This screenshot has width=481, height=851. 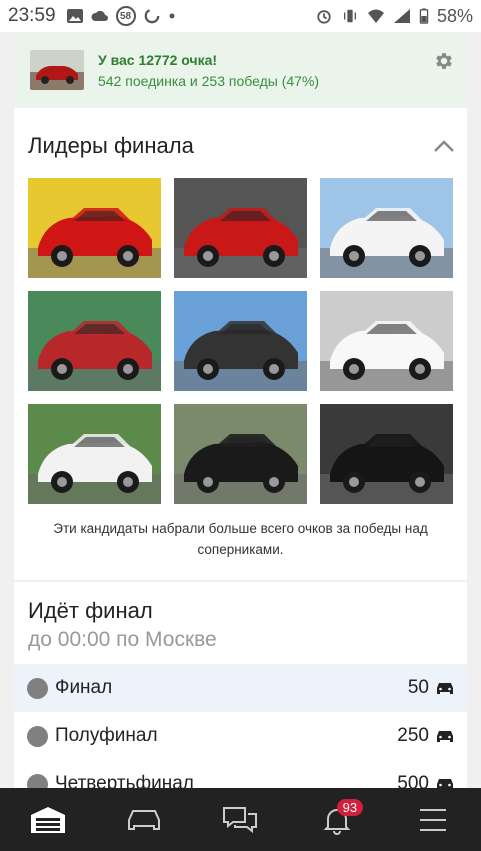 What do you see at coordinates (122, 639) in the screenshot?
I see `final-deadline: до 00:00 по Москве` at bounding box center [122, 639].